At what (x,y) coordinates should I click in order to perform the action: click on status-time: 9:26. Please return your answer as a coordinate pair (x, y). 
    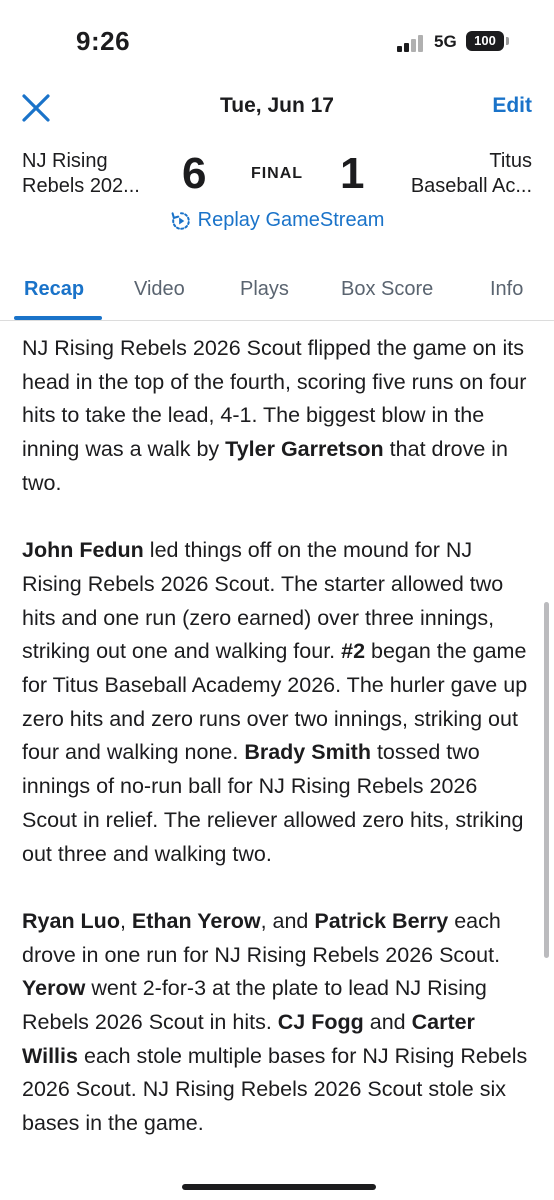
    Looking at the image, I should click on (103, 41).